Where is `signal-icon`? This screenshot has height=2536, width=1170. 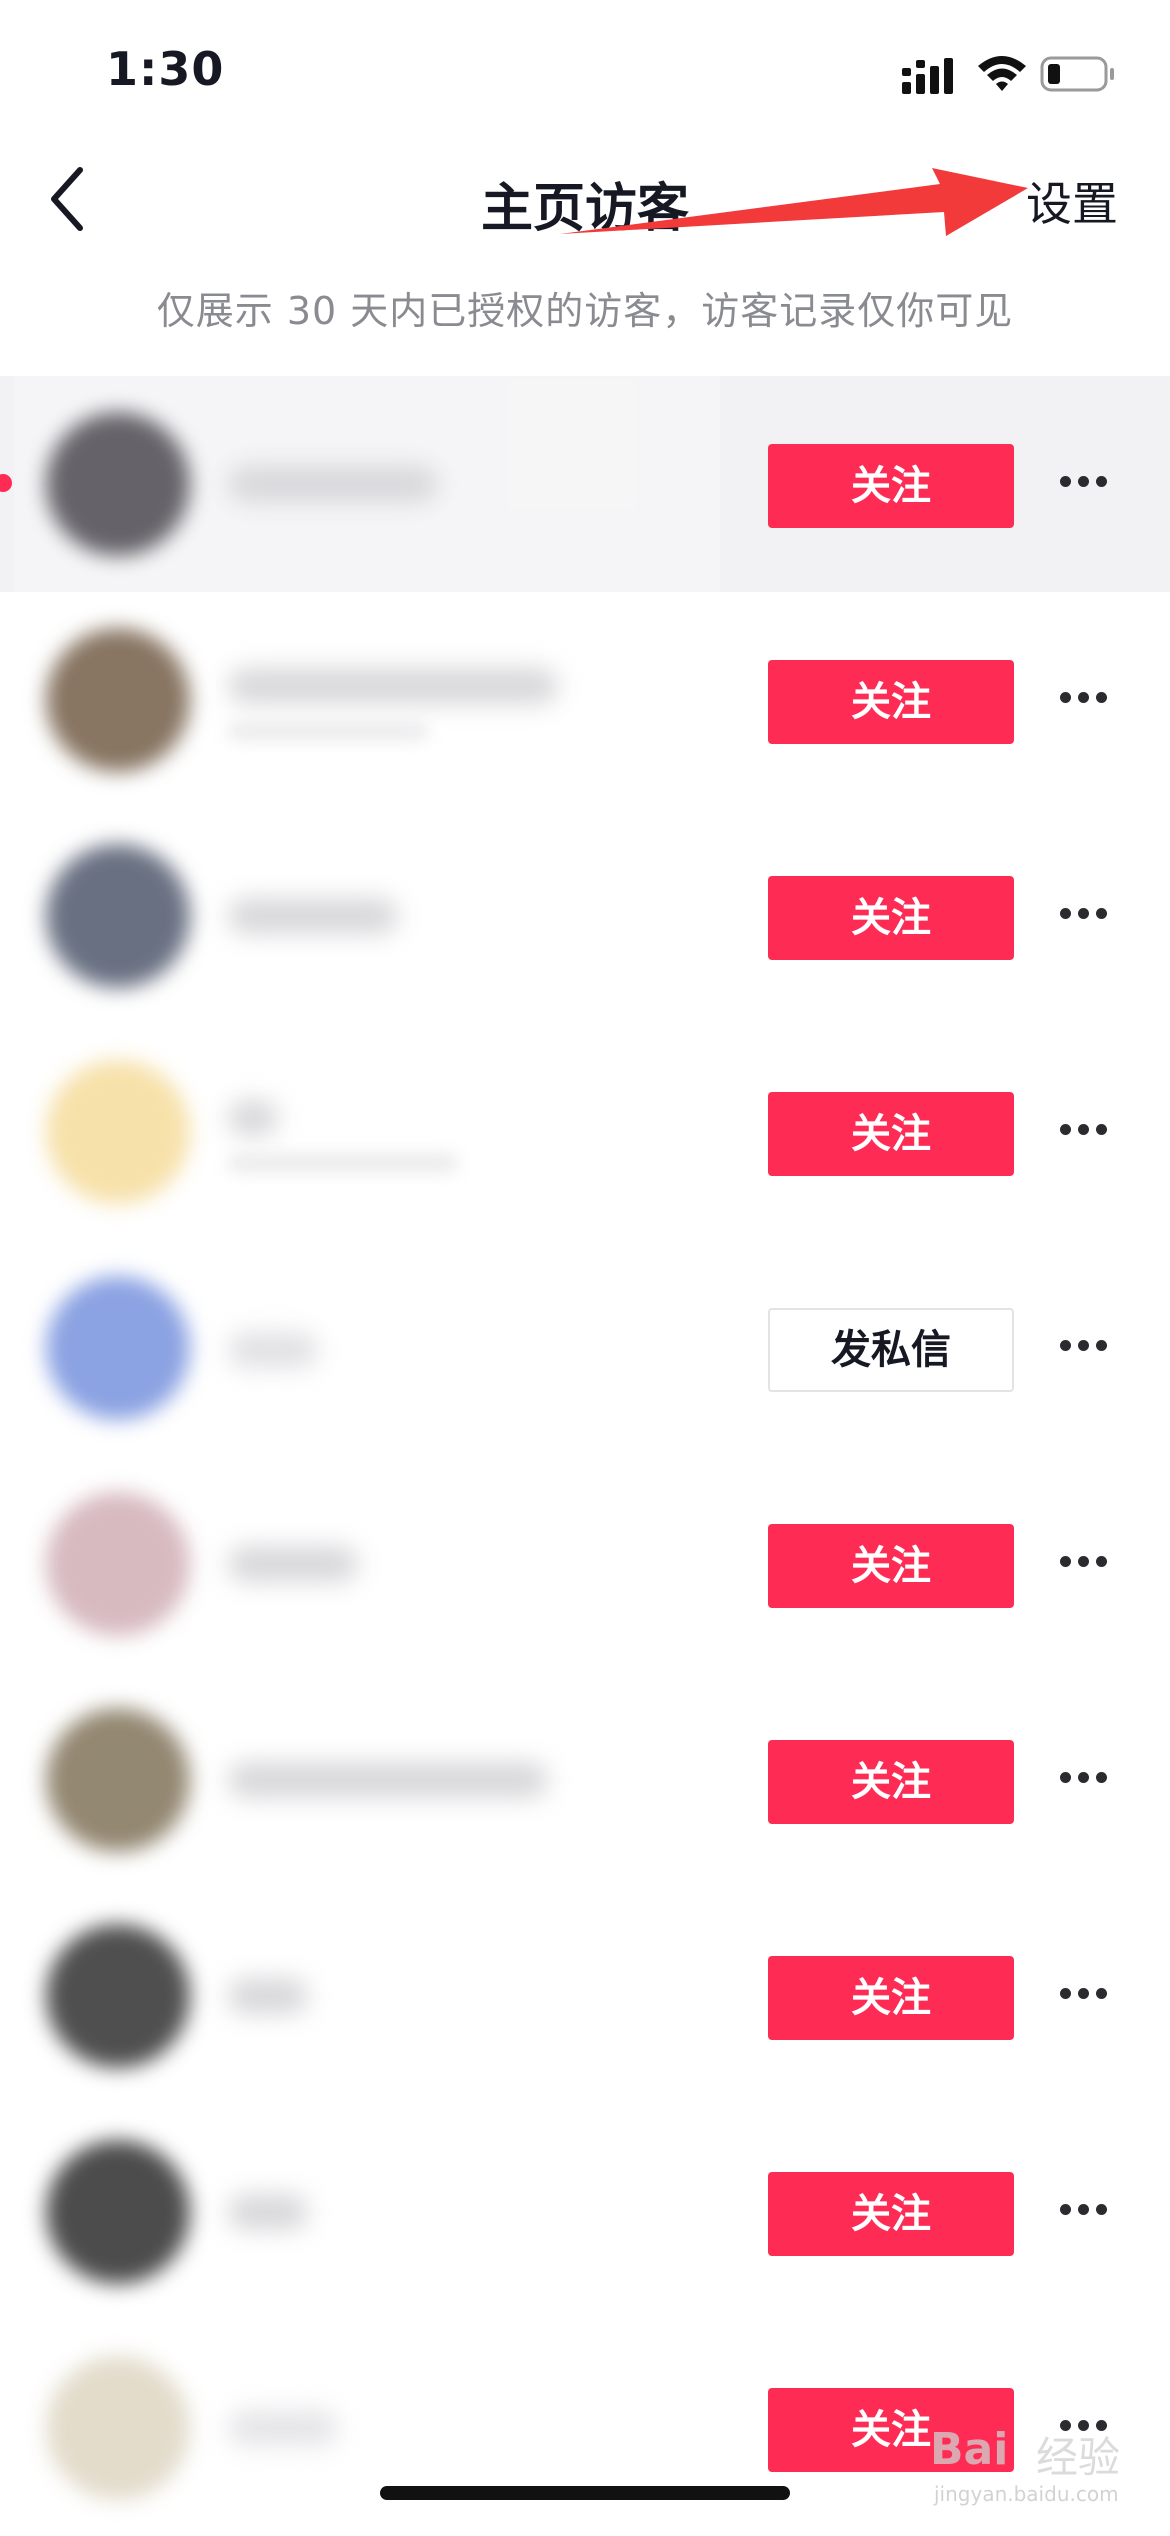
signal-icon is located at coordinates (927, 76).